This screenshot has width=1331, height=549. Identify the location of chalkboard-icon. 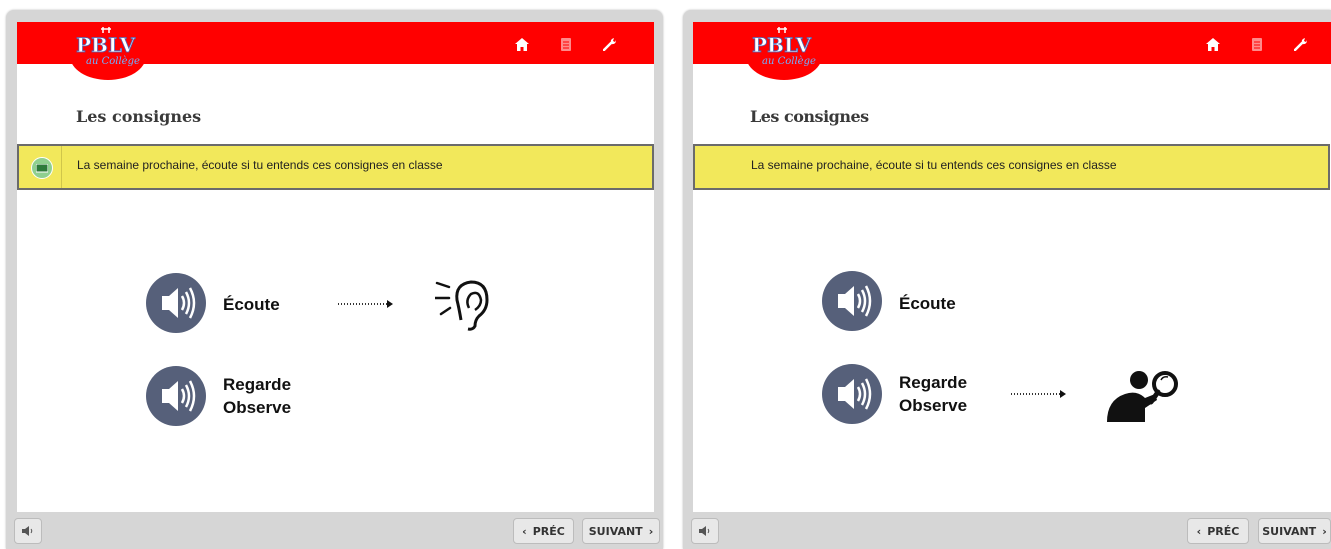
(42, 168).